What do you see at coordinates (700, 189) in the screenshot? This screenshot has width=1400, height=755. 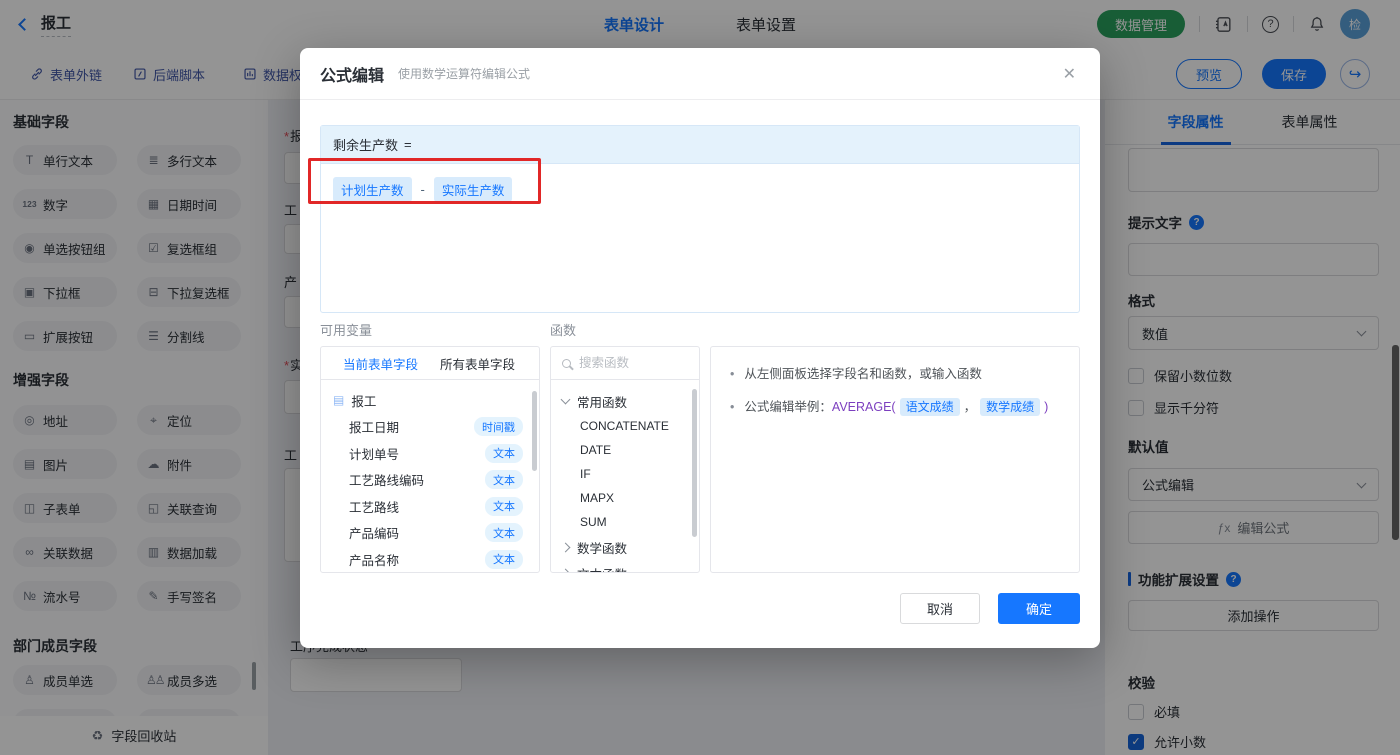 I see `formula-expression: 计划生产数 - 实际生产数` at bounding box center [700, 189].